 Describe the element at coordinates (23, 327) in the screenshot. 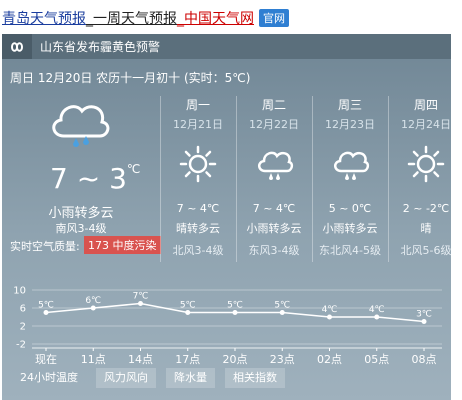

I see `y-tick-label: 2` at that location.